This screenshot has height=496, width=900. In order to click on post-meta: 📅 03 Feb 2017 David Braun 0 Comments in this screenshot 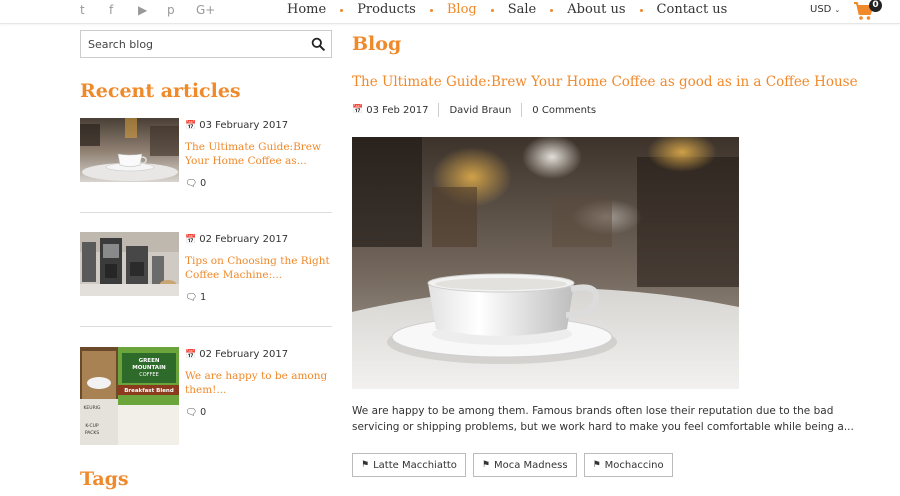, I will do `click(474, 110)`.